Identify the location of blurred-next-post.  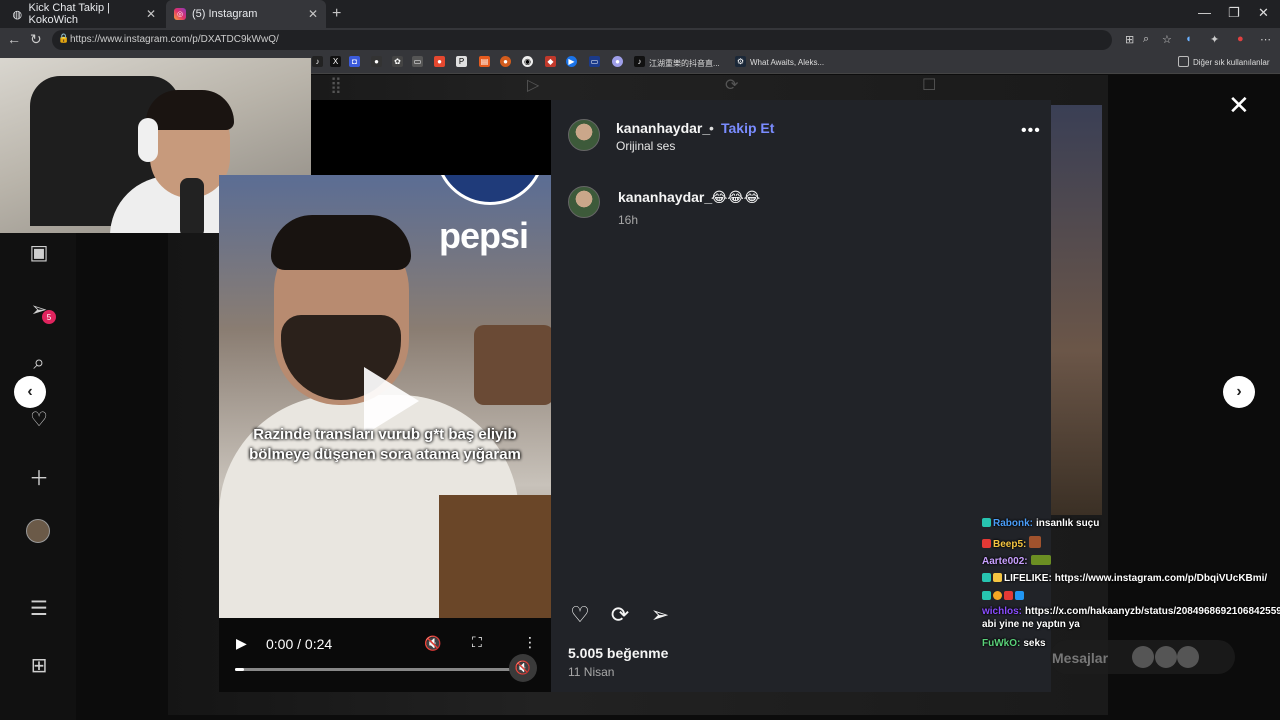
(1076, 310).